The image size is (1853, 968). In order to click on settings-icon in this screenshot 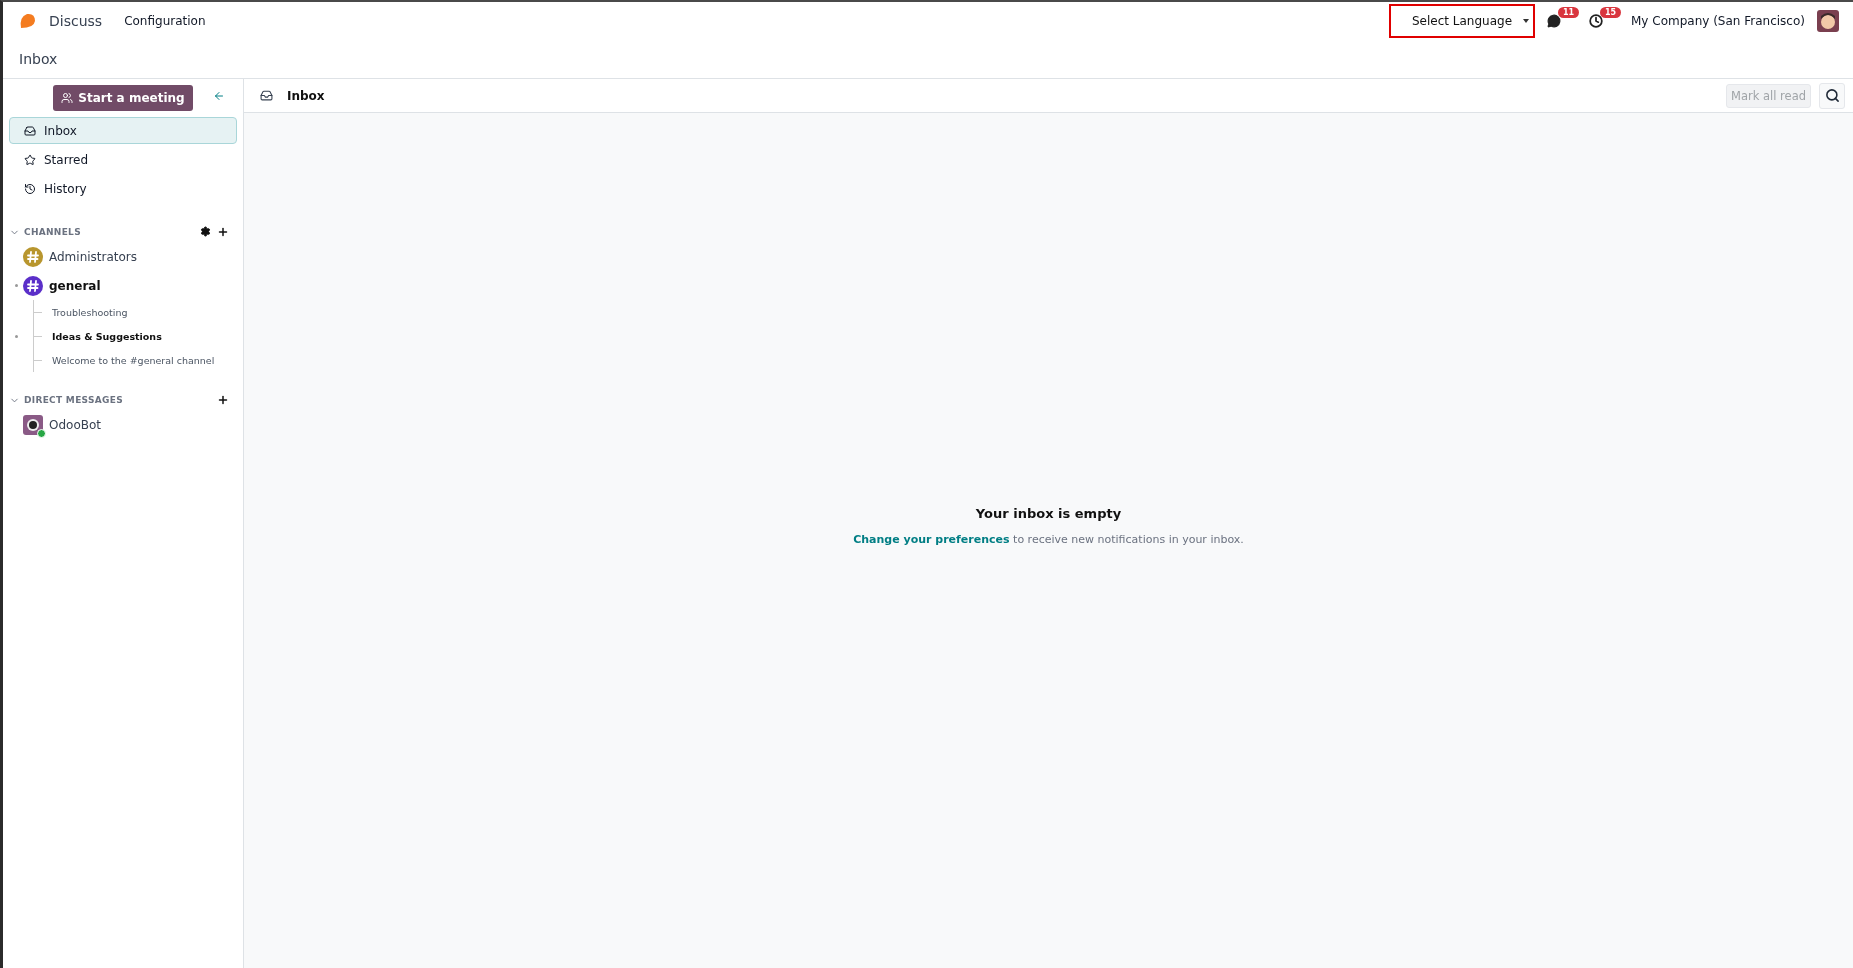, I will do `click(205, 231)`.